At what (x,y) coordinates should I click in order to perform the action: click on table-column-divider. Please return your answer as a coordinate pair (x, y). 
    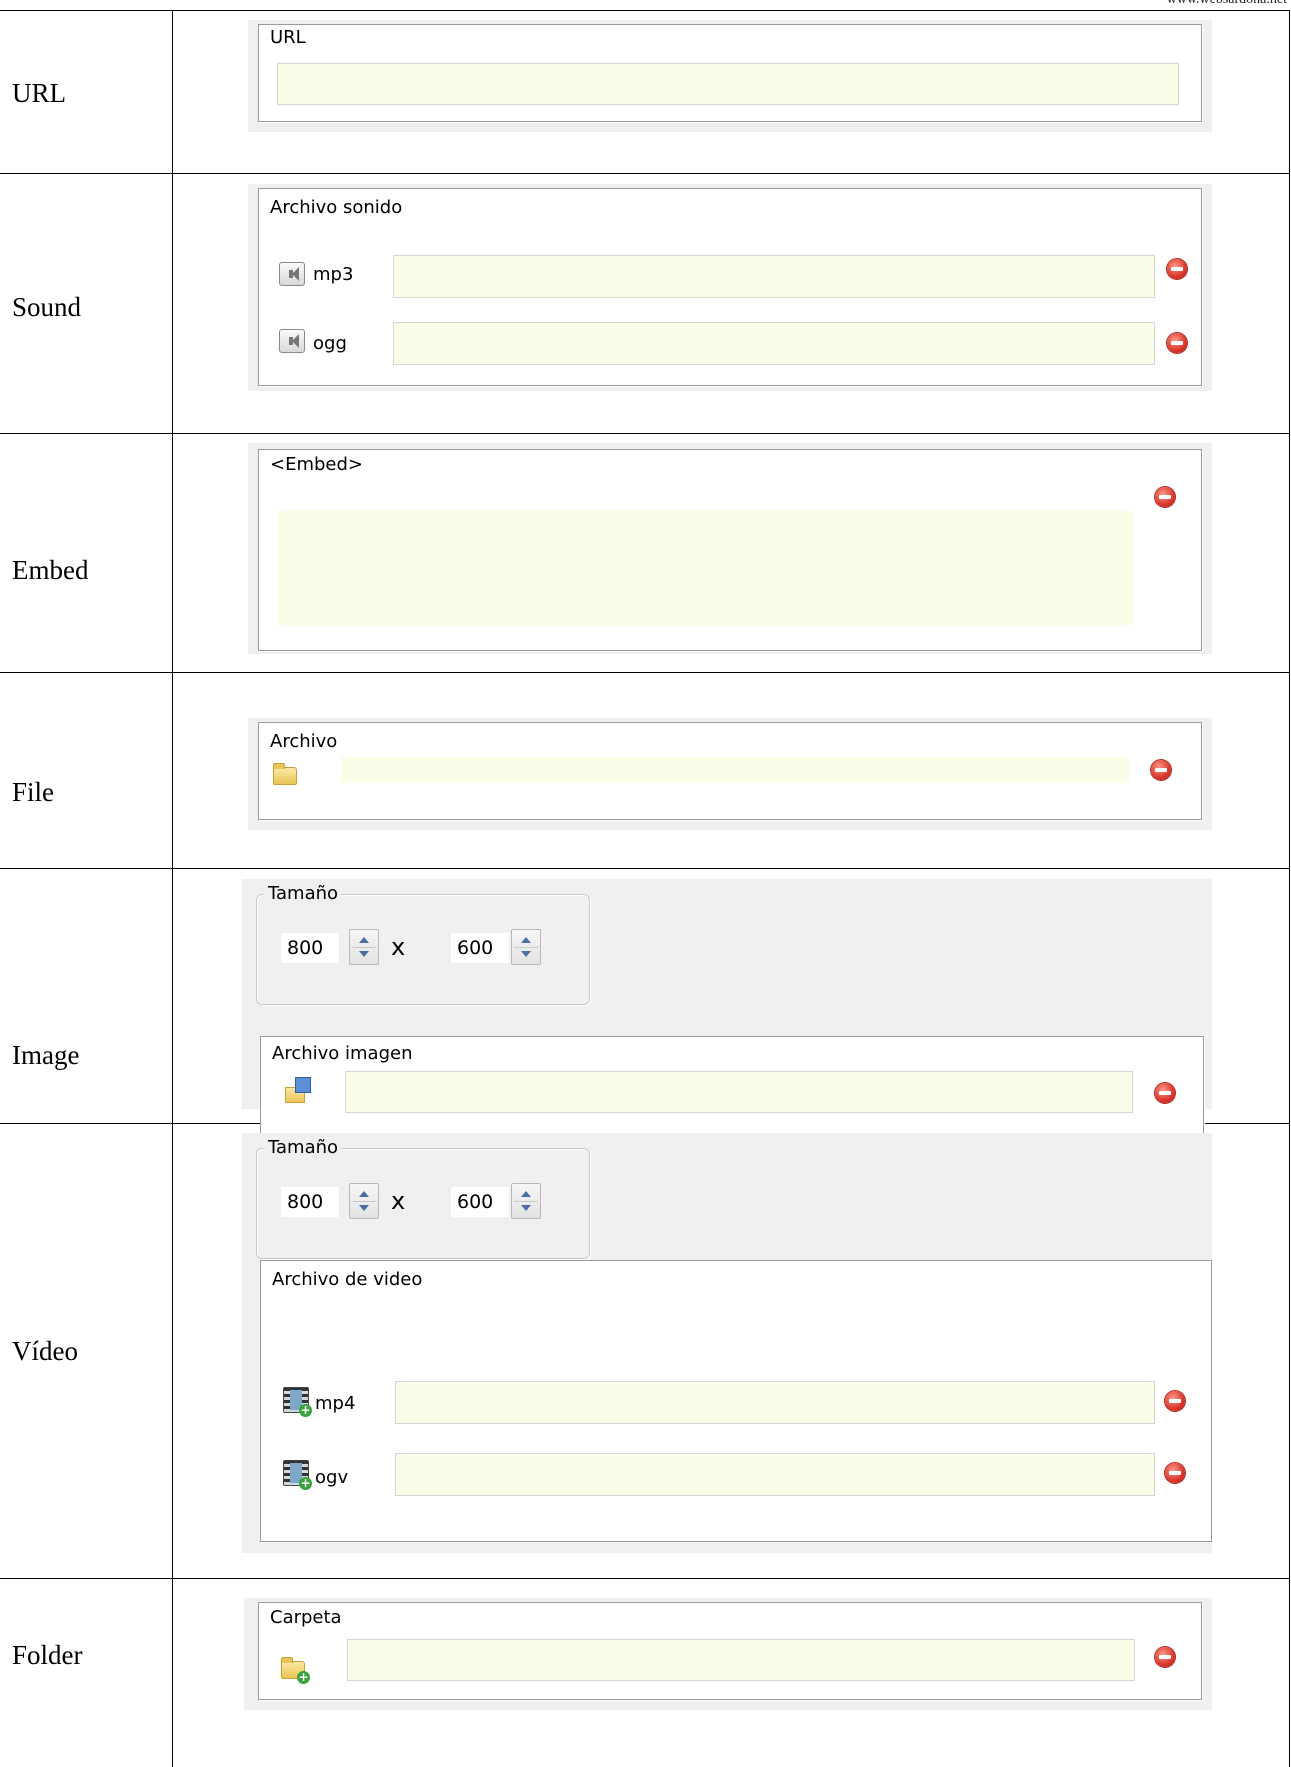
    Looking at the image, I should click on (172, 888).